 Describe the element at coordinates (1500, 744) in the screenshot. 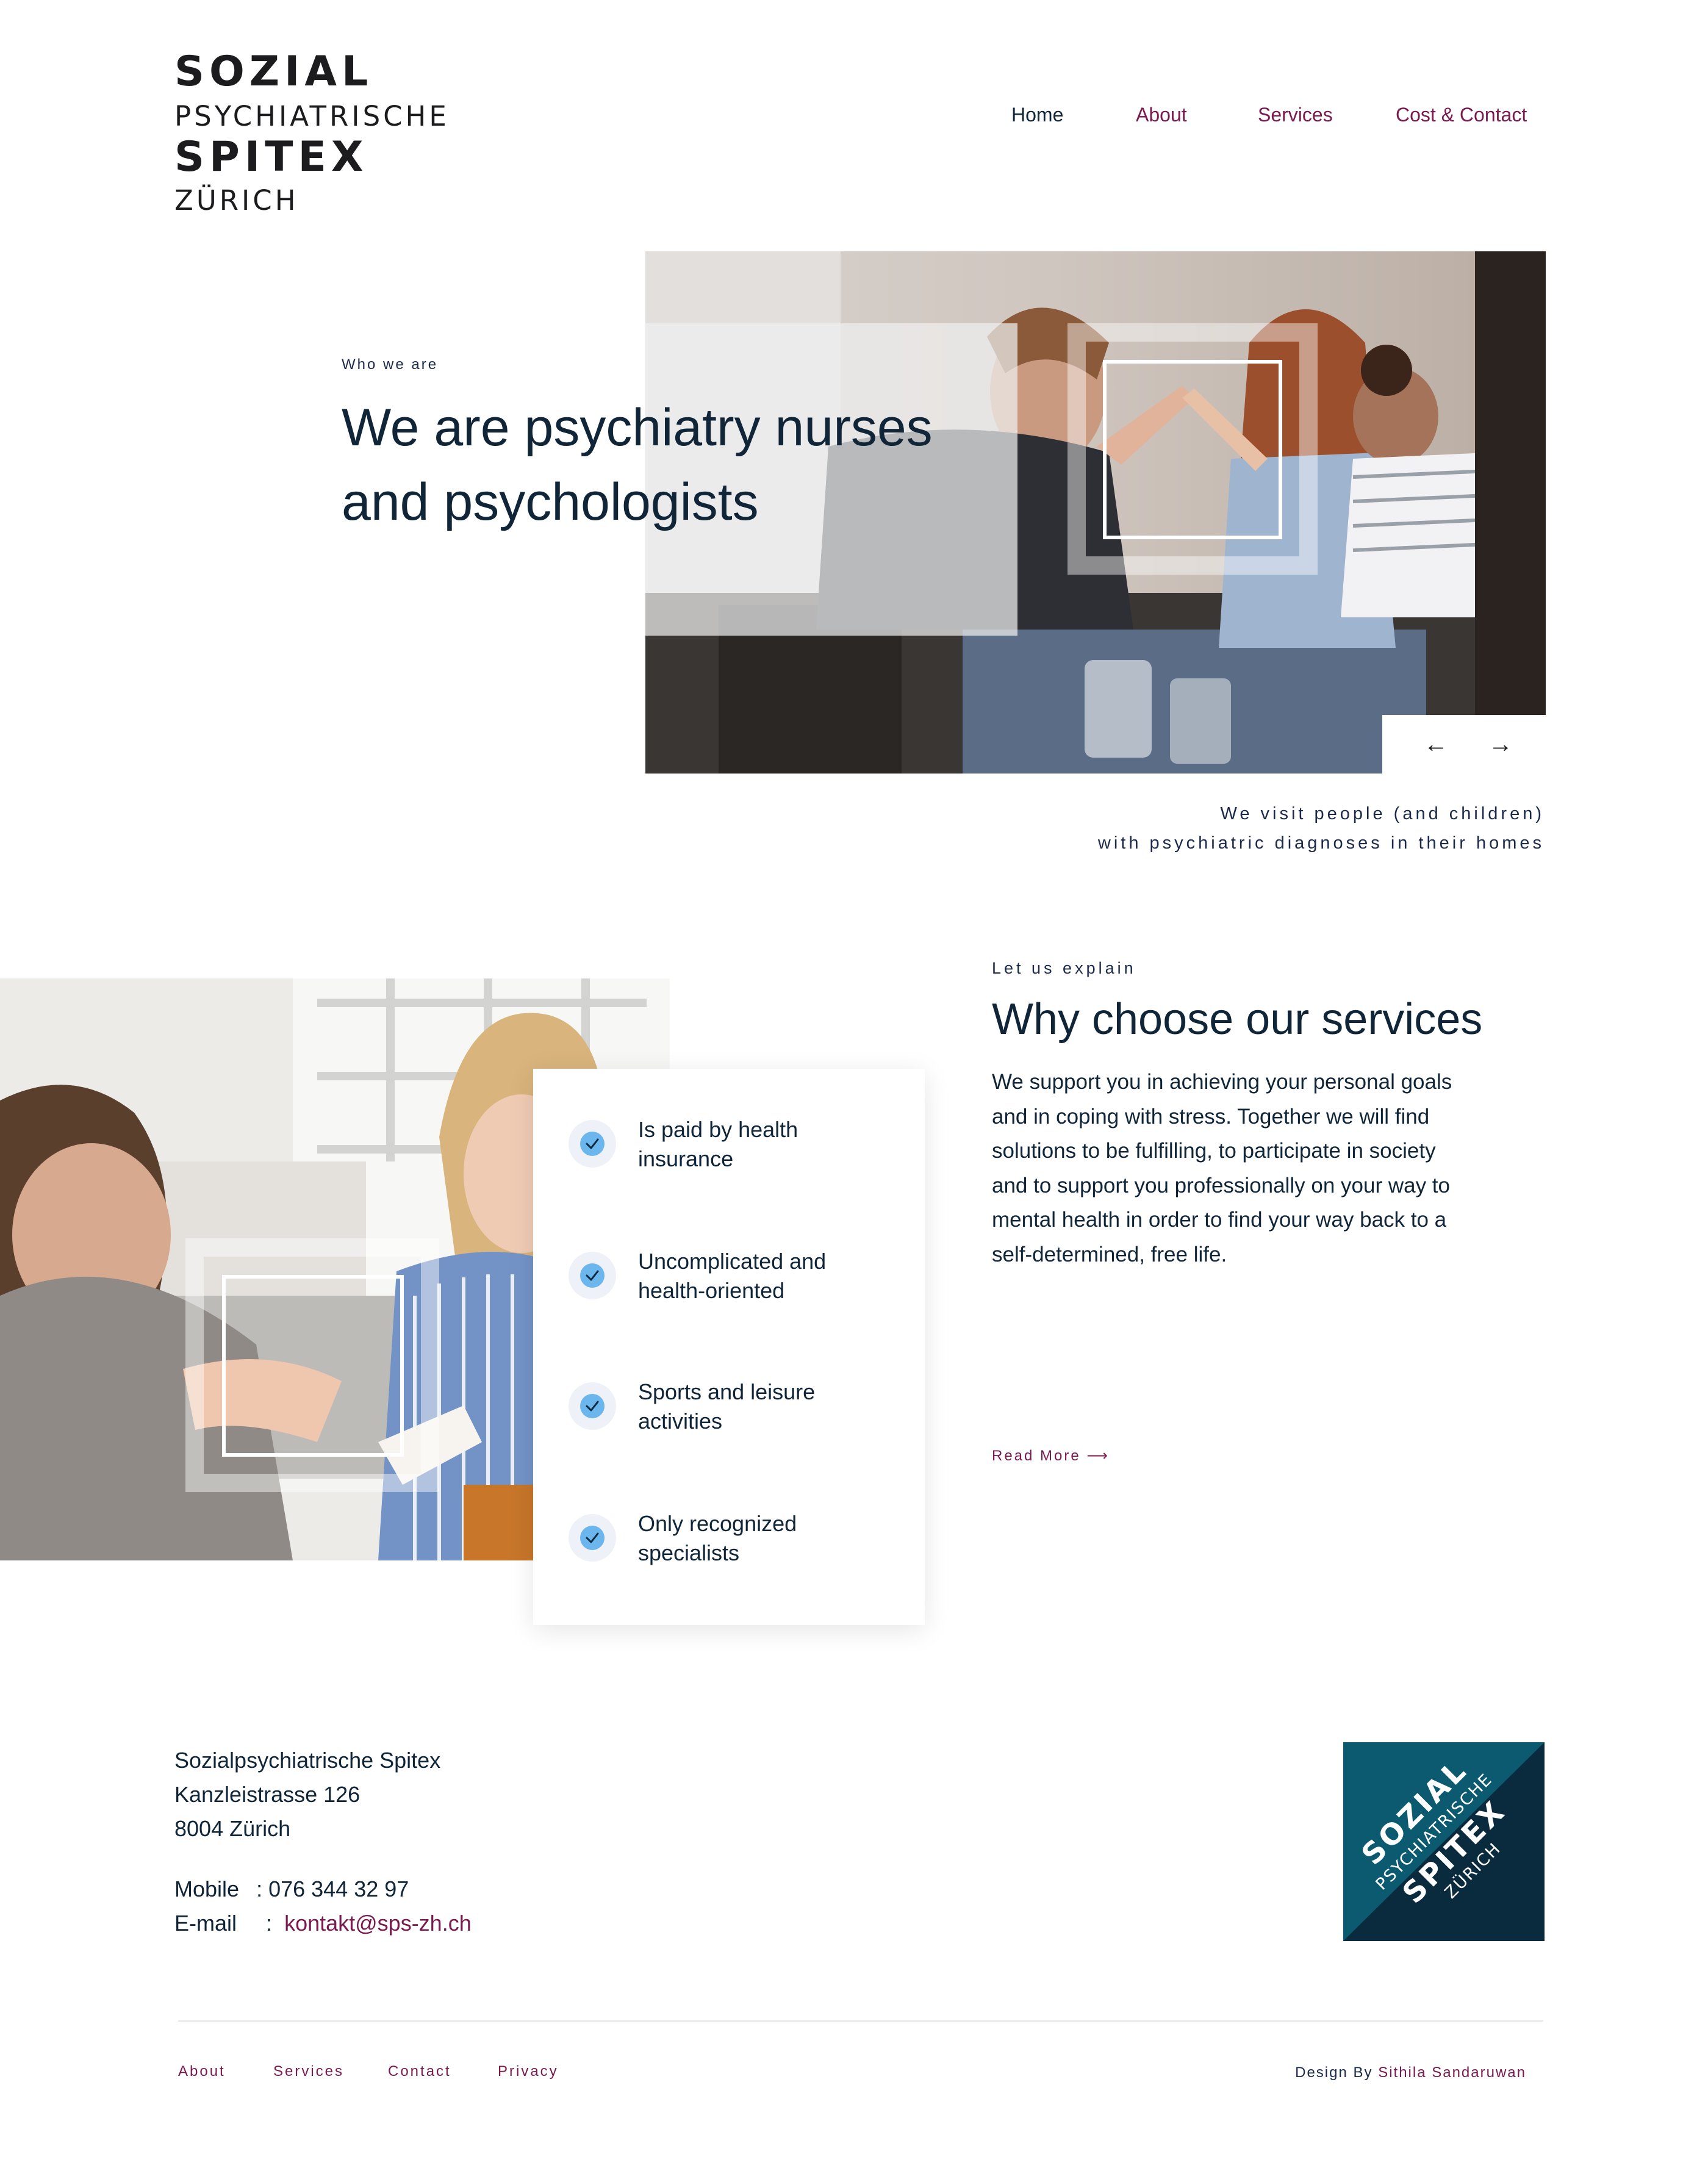

I see `arrow-right-icon: →` at that location.